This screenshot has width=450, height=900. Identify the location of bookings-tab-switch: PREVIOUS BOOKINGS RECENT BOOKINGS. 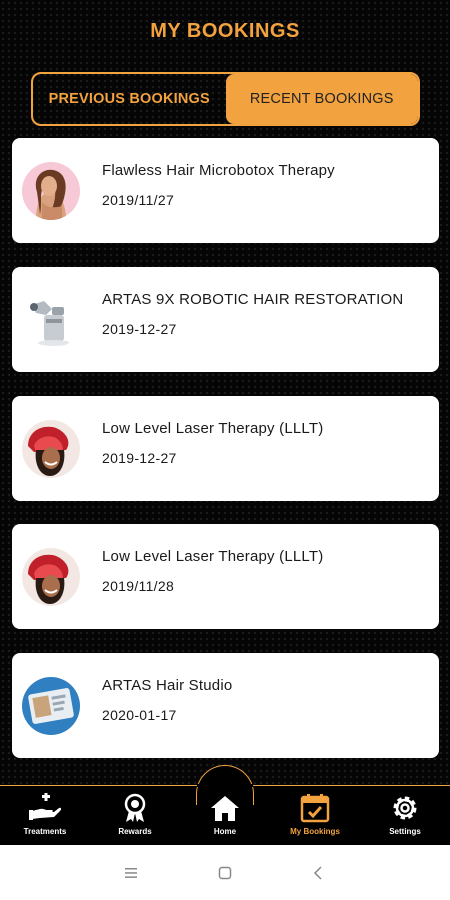
(225, 99).